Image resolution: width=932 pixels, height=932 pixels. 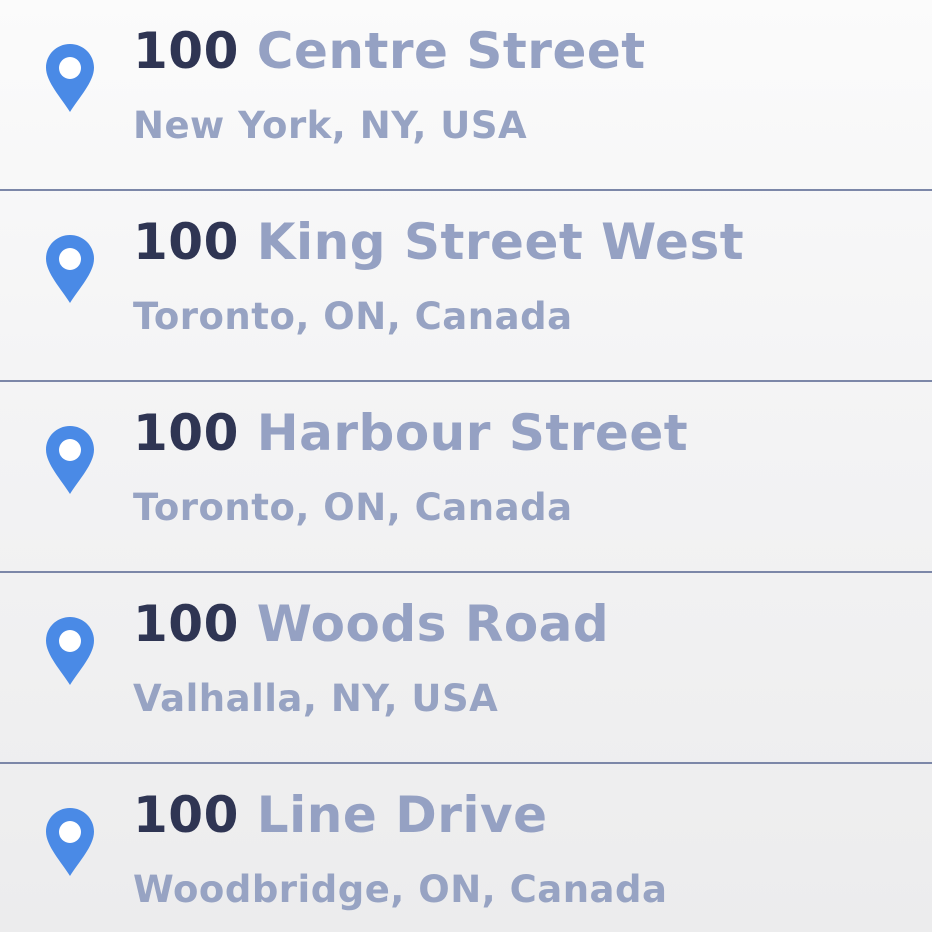 What do you see at coordinates (400, 889) in the screenshot?
I see `address-location: Woodbridge, ON, Canada` at bounding box center [400, 889].